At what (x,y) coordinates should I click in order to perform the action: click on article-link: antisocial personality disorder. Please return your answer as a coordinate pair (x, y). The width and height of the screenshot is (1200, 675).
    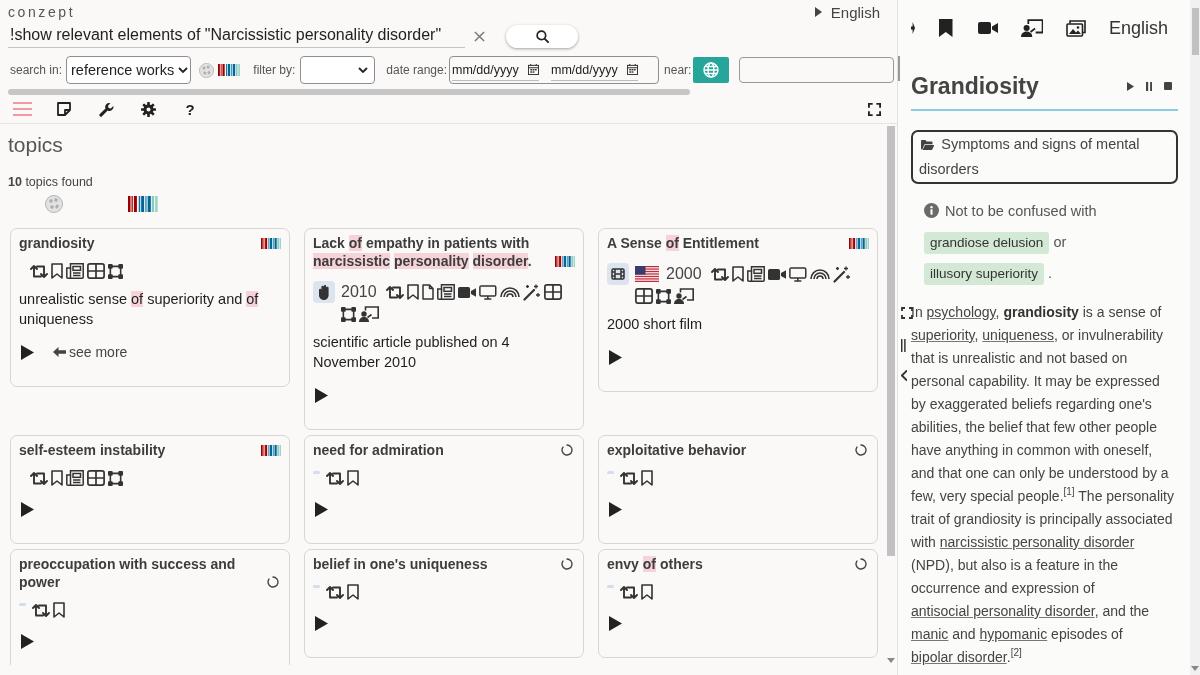
    Looking at the image, I should click on (1003, 611).